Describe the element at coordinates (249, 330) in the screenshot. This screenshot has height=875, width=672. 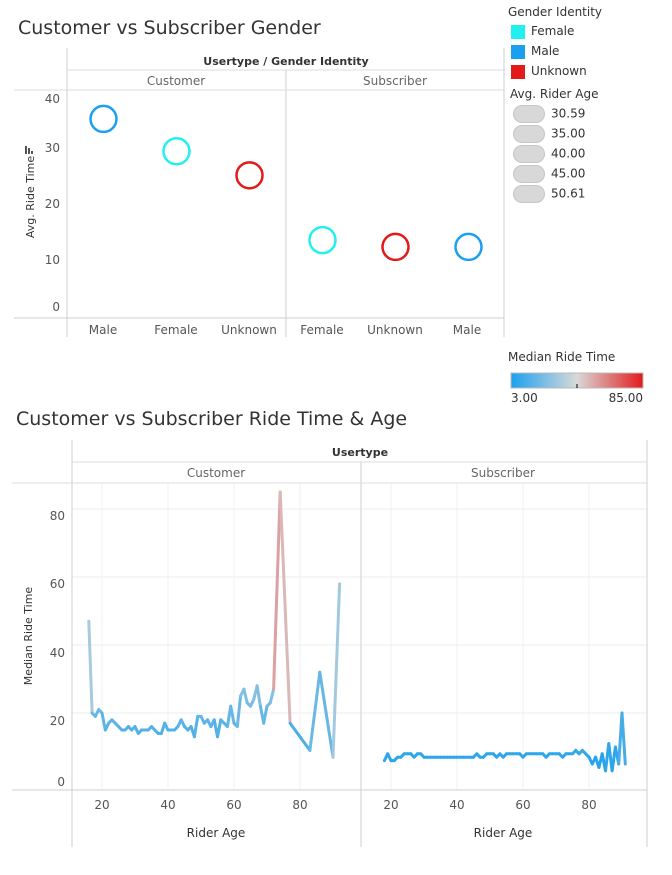
I see `chart1-xcat-customer-unknown: Unknown` at that location.